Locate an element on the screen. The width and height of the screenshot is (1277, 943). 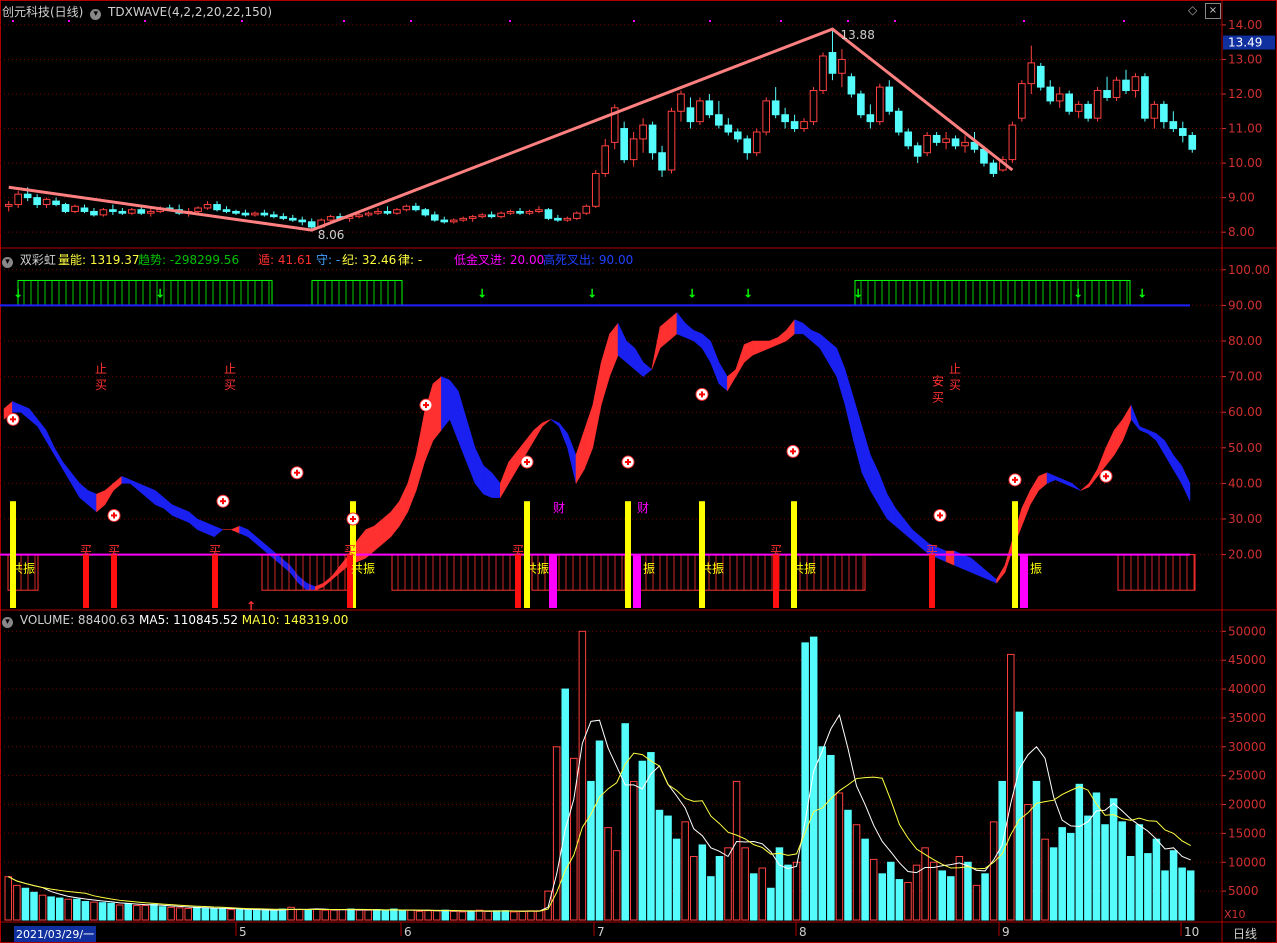
tick-label: 30000 is located at coordinates (1247, 747).